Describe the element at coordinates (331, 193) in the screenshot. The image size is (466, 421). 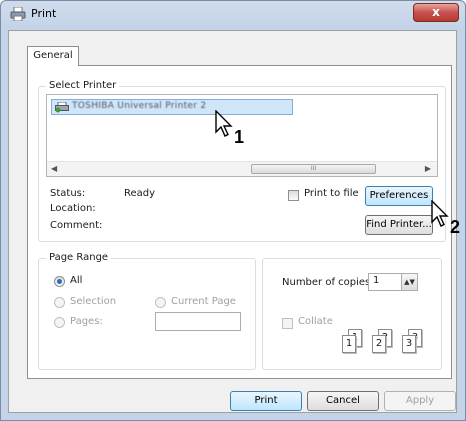
I see `print-to-file-label: Print to file` at that location.